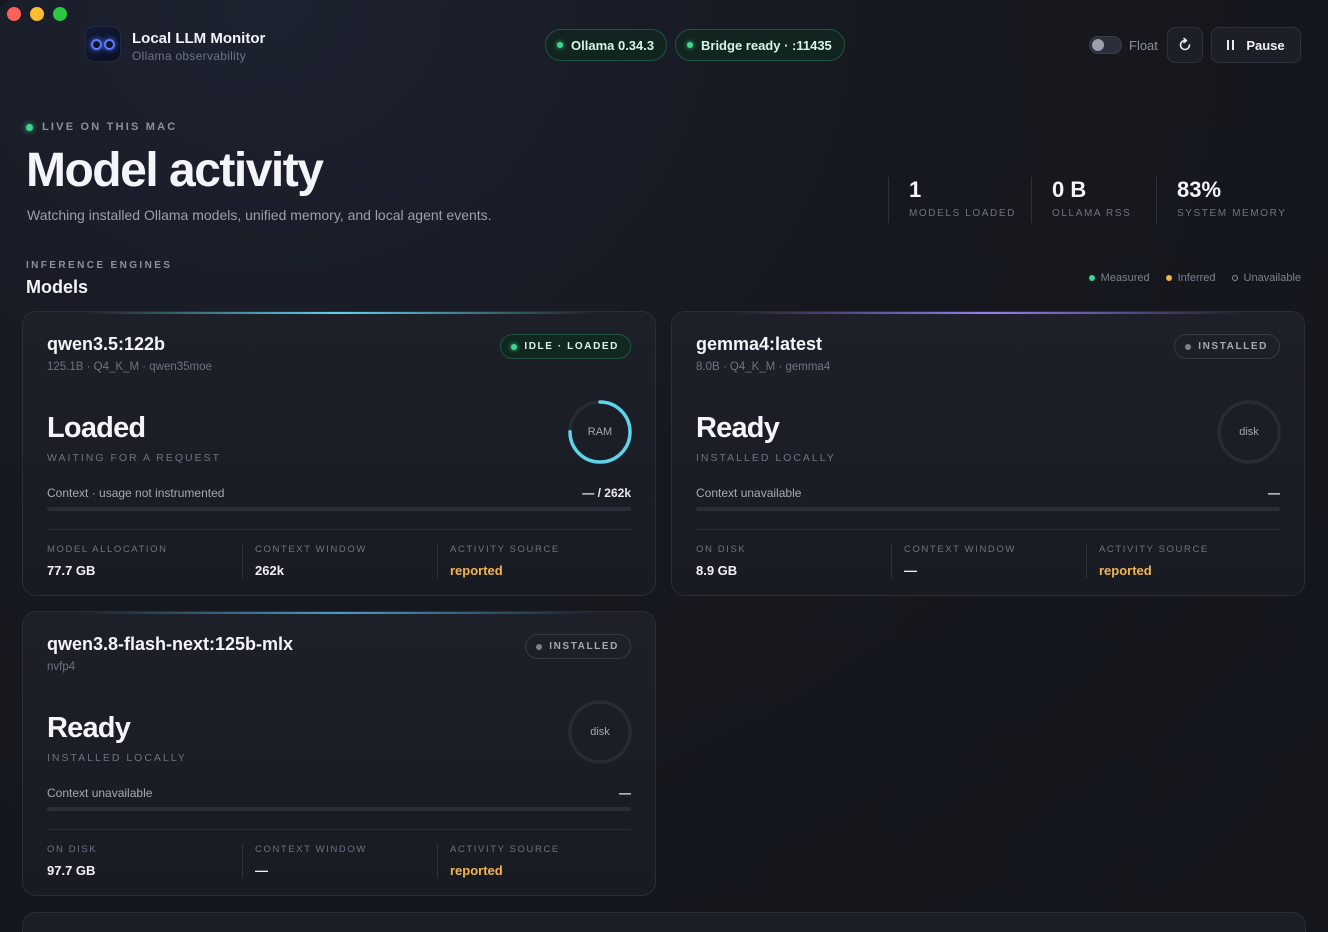 The width and height of the screenshot is (1328, 932). Describe the element at coordinates (1199, 189) in the screenshot. I see `stat-value: 83%` at that location.